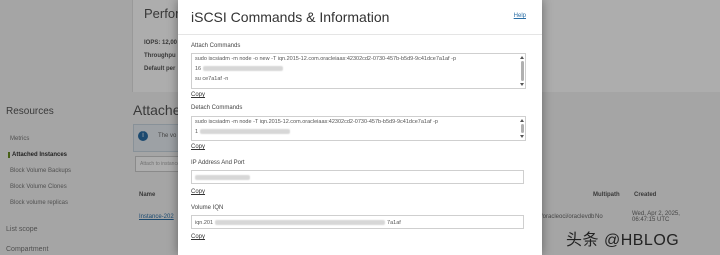 This screenshot has width=720, height=255. Describe the element at coordinates (218, 163) in the screenshot. I see `ip-address-label: IP Address And Port` at that location.